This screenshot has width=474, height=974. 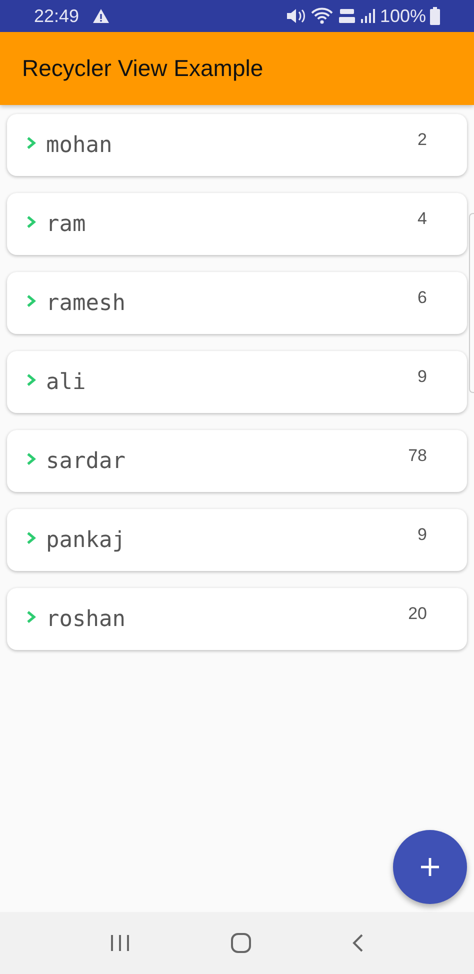 I want to click on clock-time: 22:49, so click(x=57, y=16).